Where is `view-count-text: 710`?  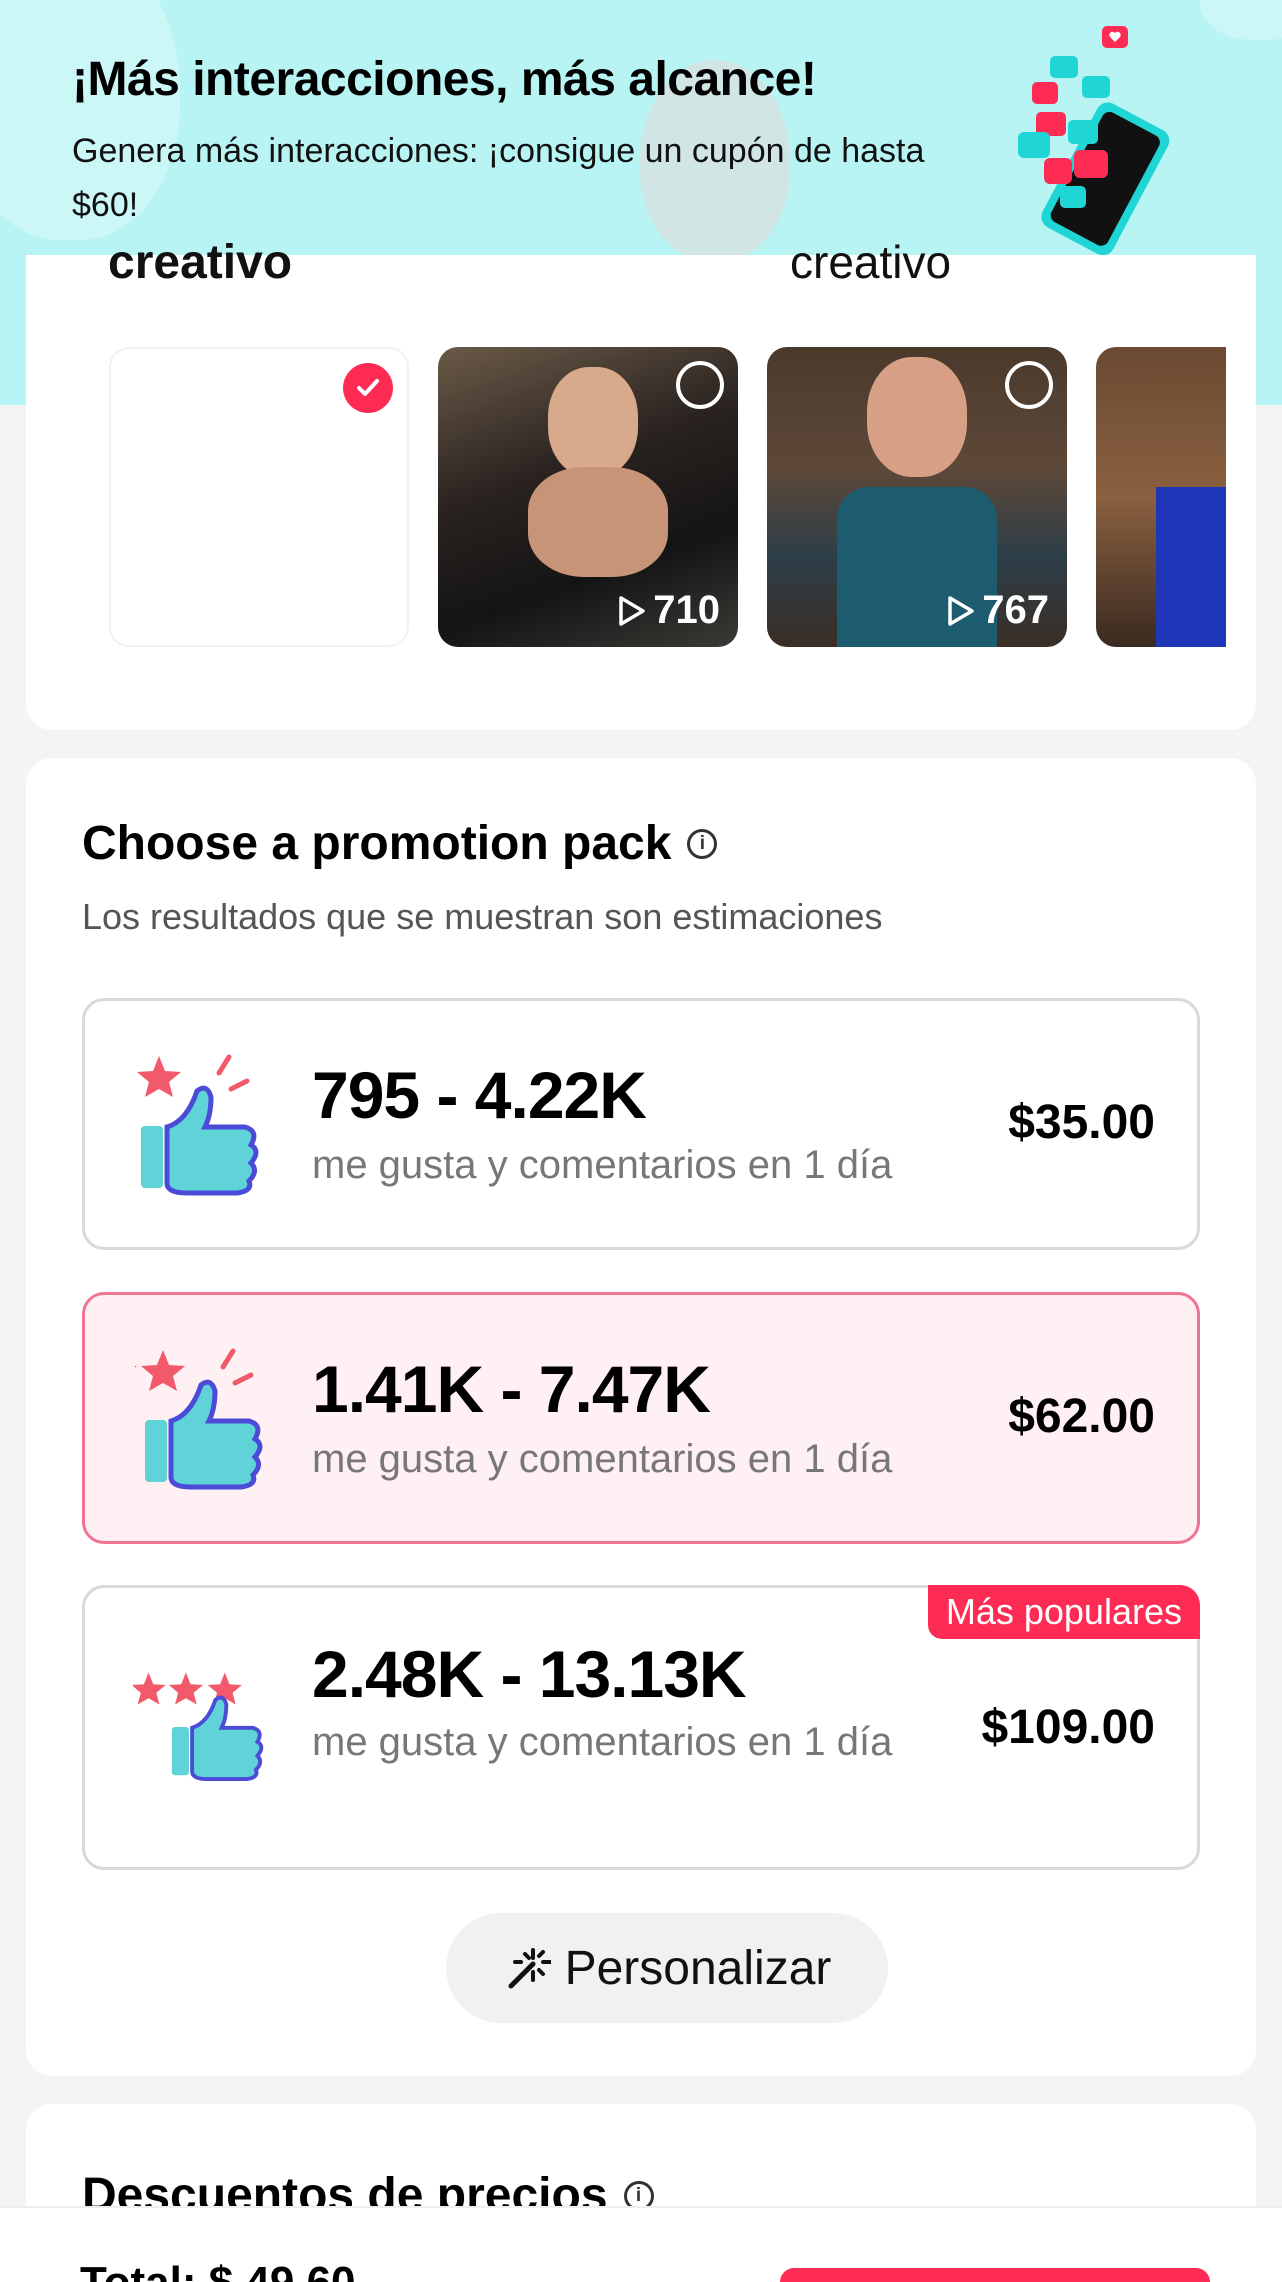 view-count-text: 710 is located at coordinates (686, 610).